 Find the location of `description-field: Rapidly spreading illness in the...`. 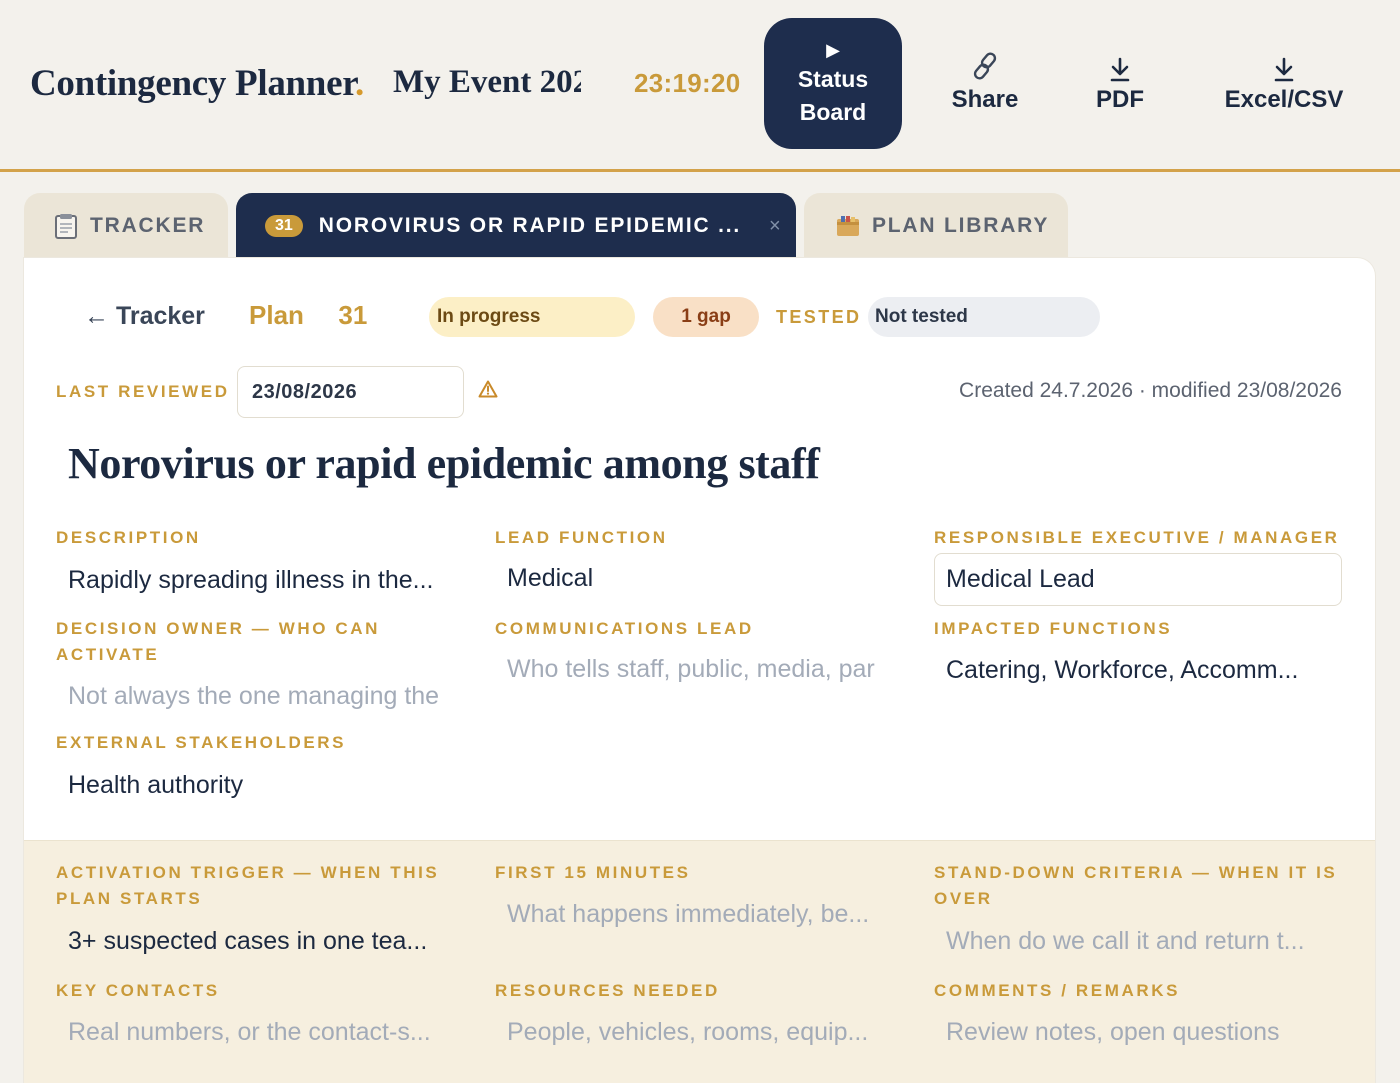

description-field: Rapidly spreading illness in the... is located at coordinates (263, 580).